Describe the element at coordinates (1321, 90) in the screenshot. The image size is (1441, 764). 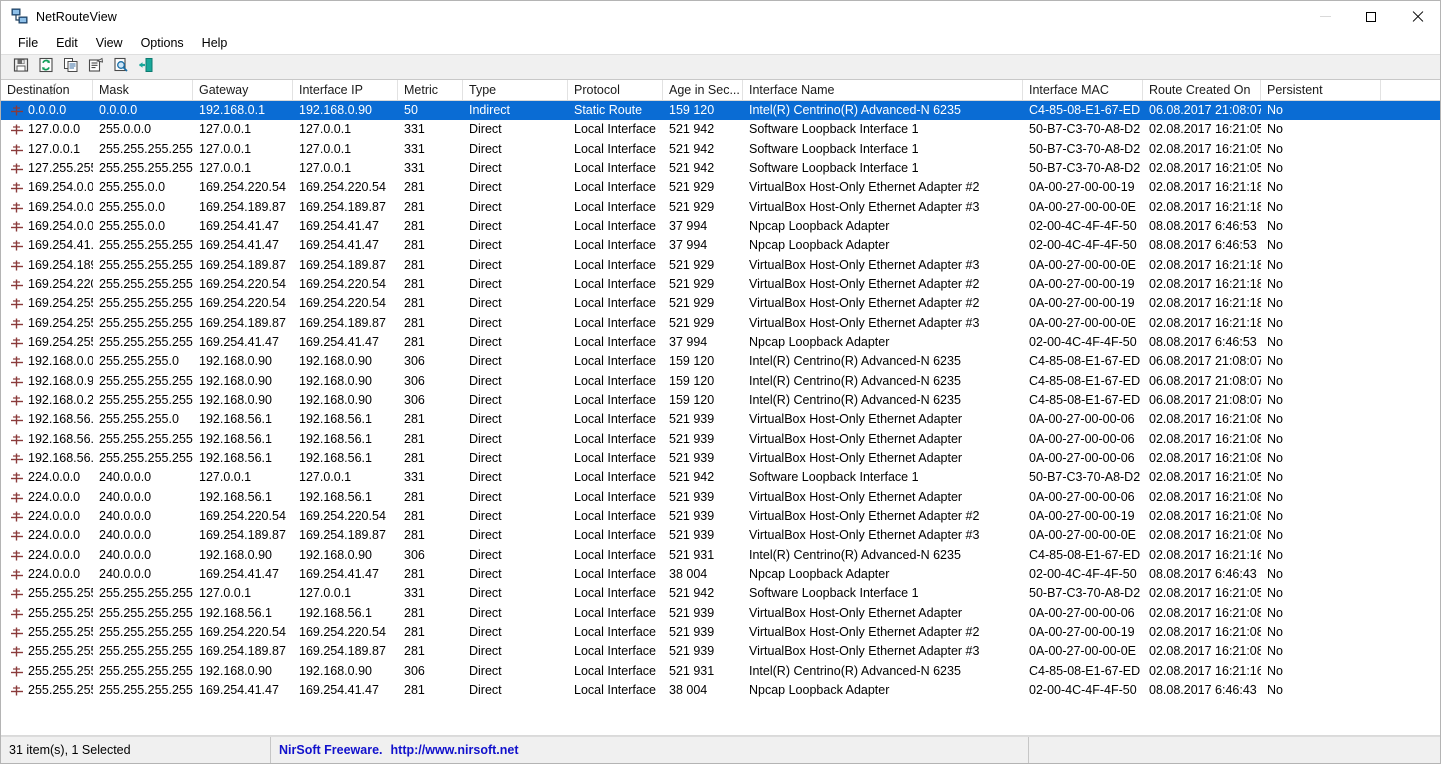
I see `column-header-persistent: Persistent` at that location.